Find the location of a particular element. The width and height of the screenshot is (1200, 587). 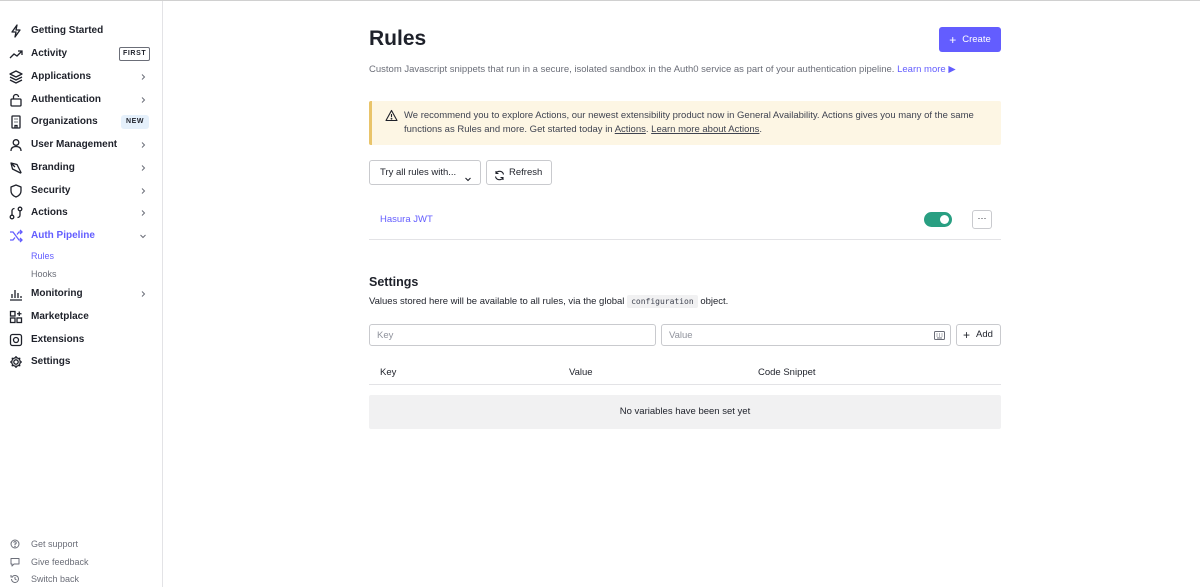

sidebar-item-label: Organizations is located at coordinates (64, 121).